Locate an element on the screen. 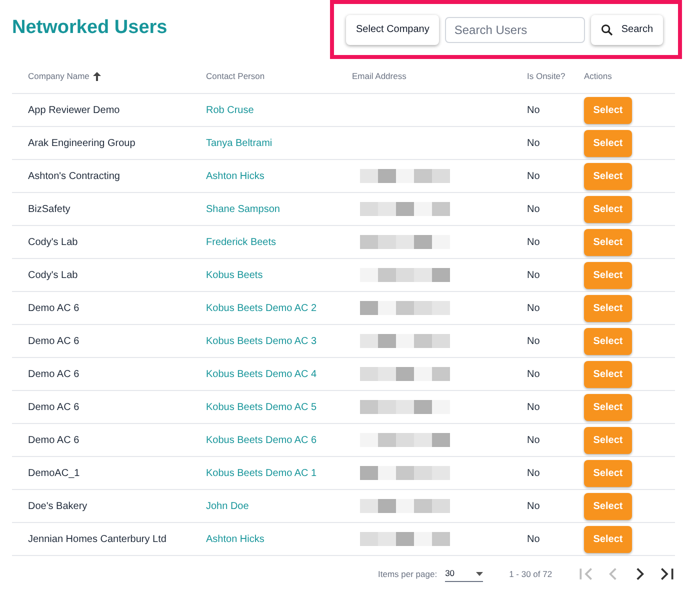  page-title: Networked Users is located at coordinates (90, 28).